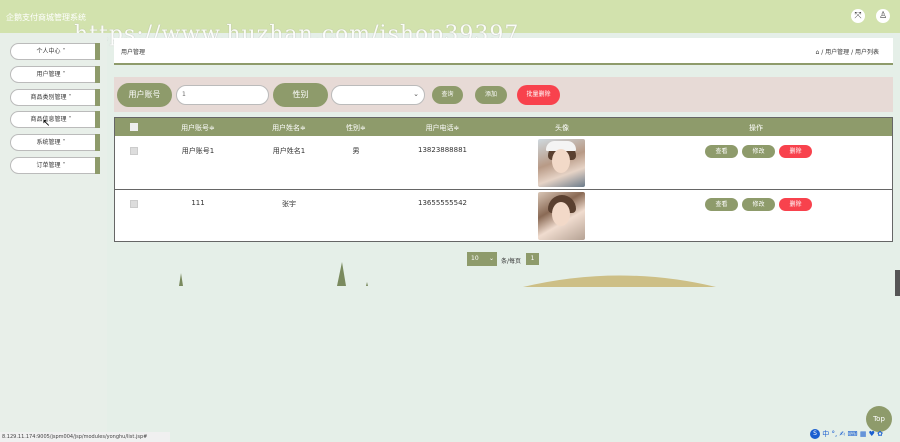 This screenshot has height=442, width=900. Describe the element at coordinates (619, 281) in the screenshot. I see `decor-hill` at that location.